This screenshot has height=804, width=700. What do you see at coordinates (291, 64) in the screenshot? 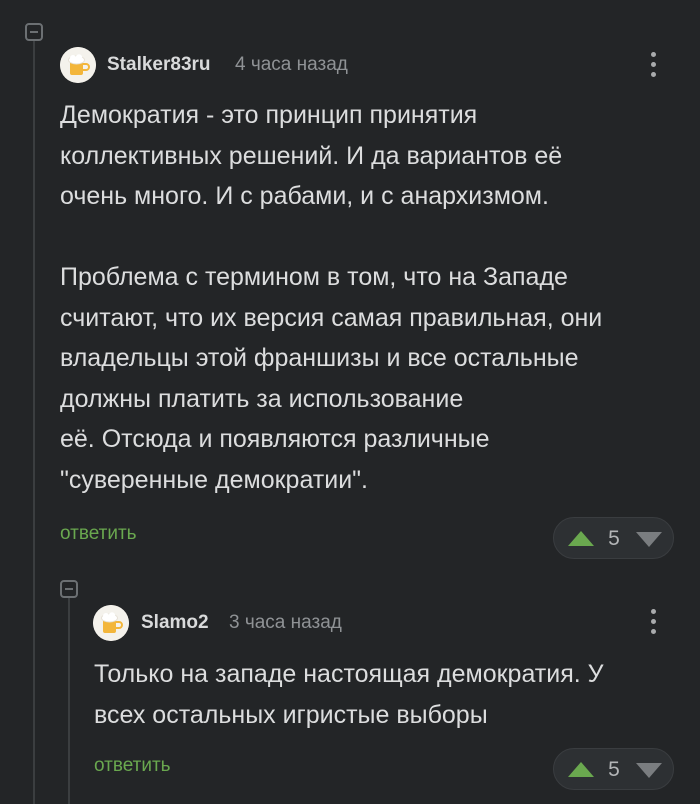
I see `comment-timestamp: 4 часа назад` at bounding box center [291, 64].